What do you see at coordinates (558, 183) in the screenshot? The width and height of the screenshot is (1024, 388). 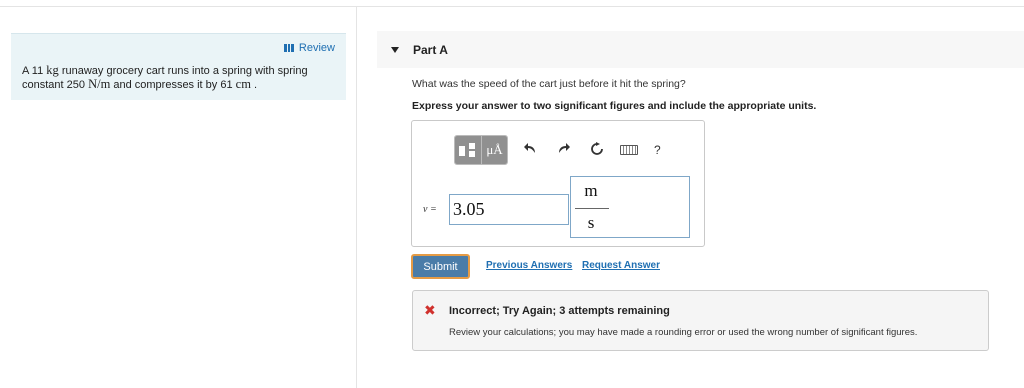 I see `answer-editor: μÅ ? v = 3.05 m s` at bounding box center [558, 183].